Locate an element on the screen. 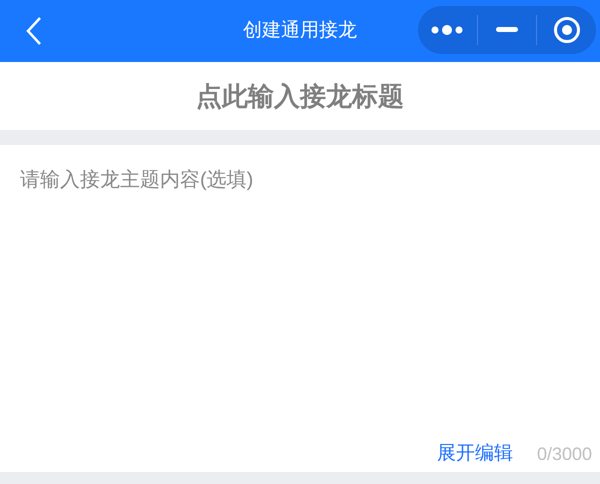 The height and width of the screenshot is (484, 600). more-icon is located at coordinates (447, 30).